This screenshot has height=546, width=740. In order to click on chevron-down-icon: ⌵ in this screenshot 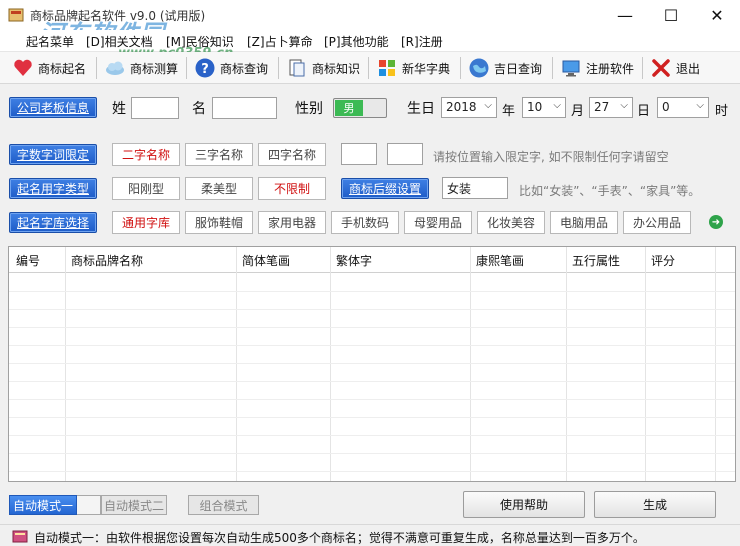, I will do `click(700, 105)`.